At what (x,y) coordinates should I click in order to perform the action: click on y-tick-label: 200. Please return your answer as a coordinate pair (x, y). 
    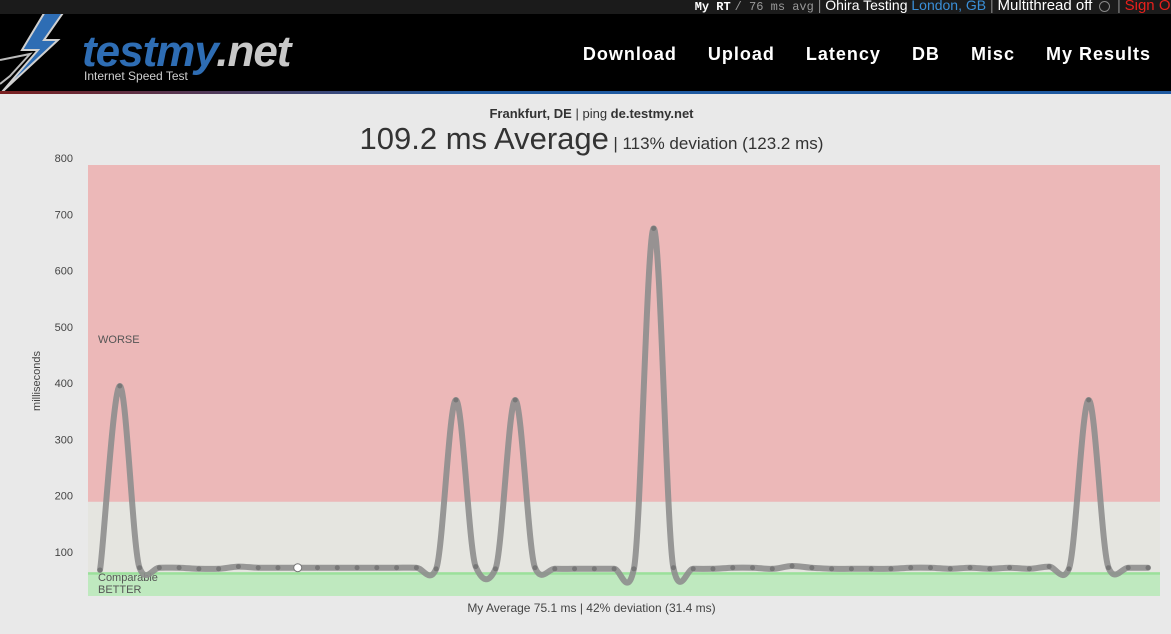
    Looking at the image, I should click on (64, 497).